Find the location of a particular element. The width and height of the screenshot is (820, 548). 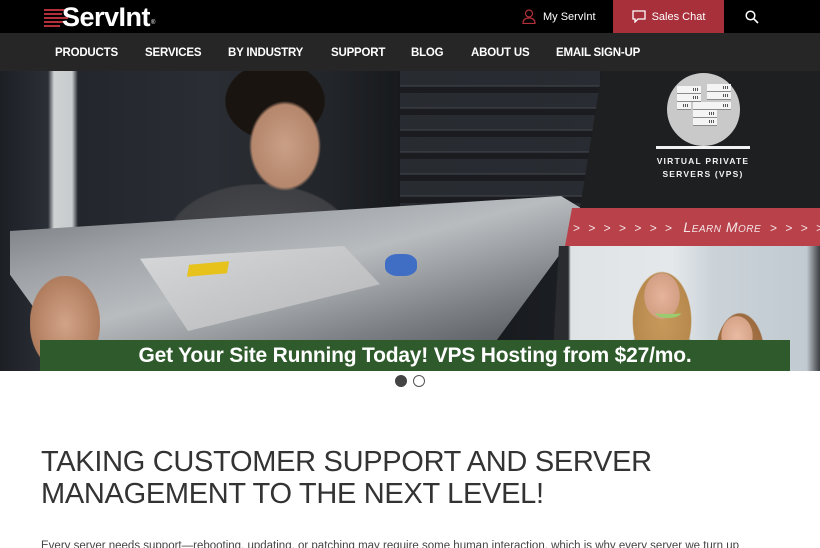

vps-divider is located at coordinates (703, 147).